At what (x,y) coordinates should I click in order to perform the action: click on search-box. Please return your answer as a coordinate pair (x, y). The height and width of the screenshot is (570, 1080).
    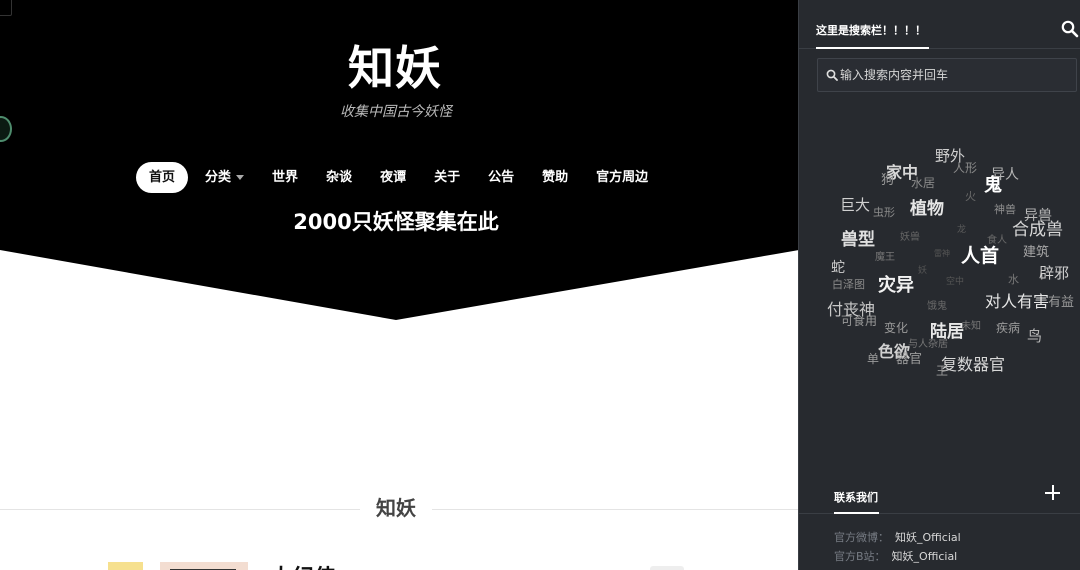
    Looking at the image, I should click on (947, 75).